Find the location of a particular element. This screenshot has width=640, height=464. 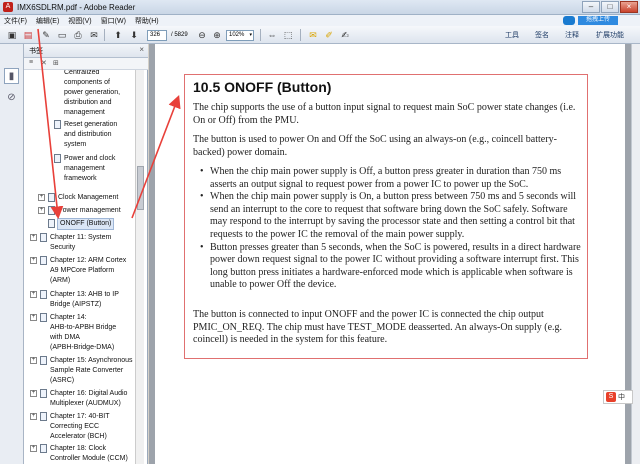

bookmarks-header: 书签 × is located at coordinates (86, 51).